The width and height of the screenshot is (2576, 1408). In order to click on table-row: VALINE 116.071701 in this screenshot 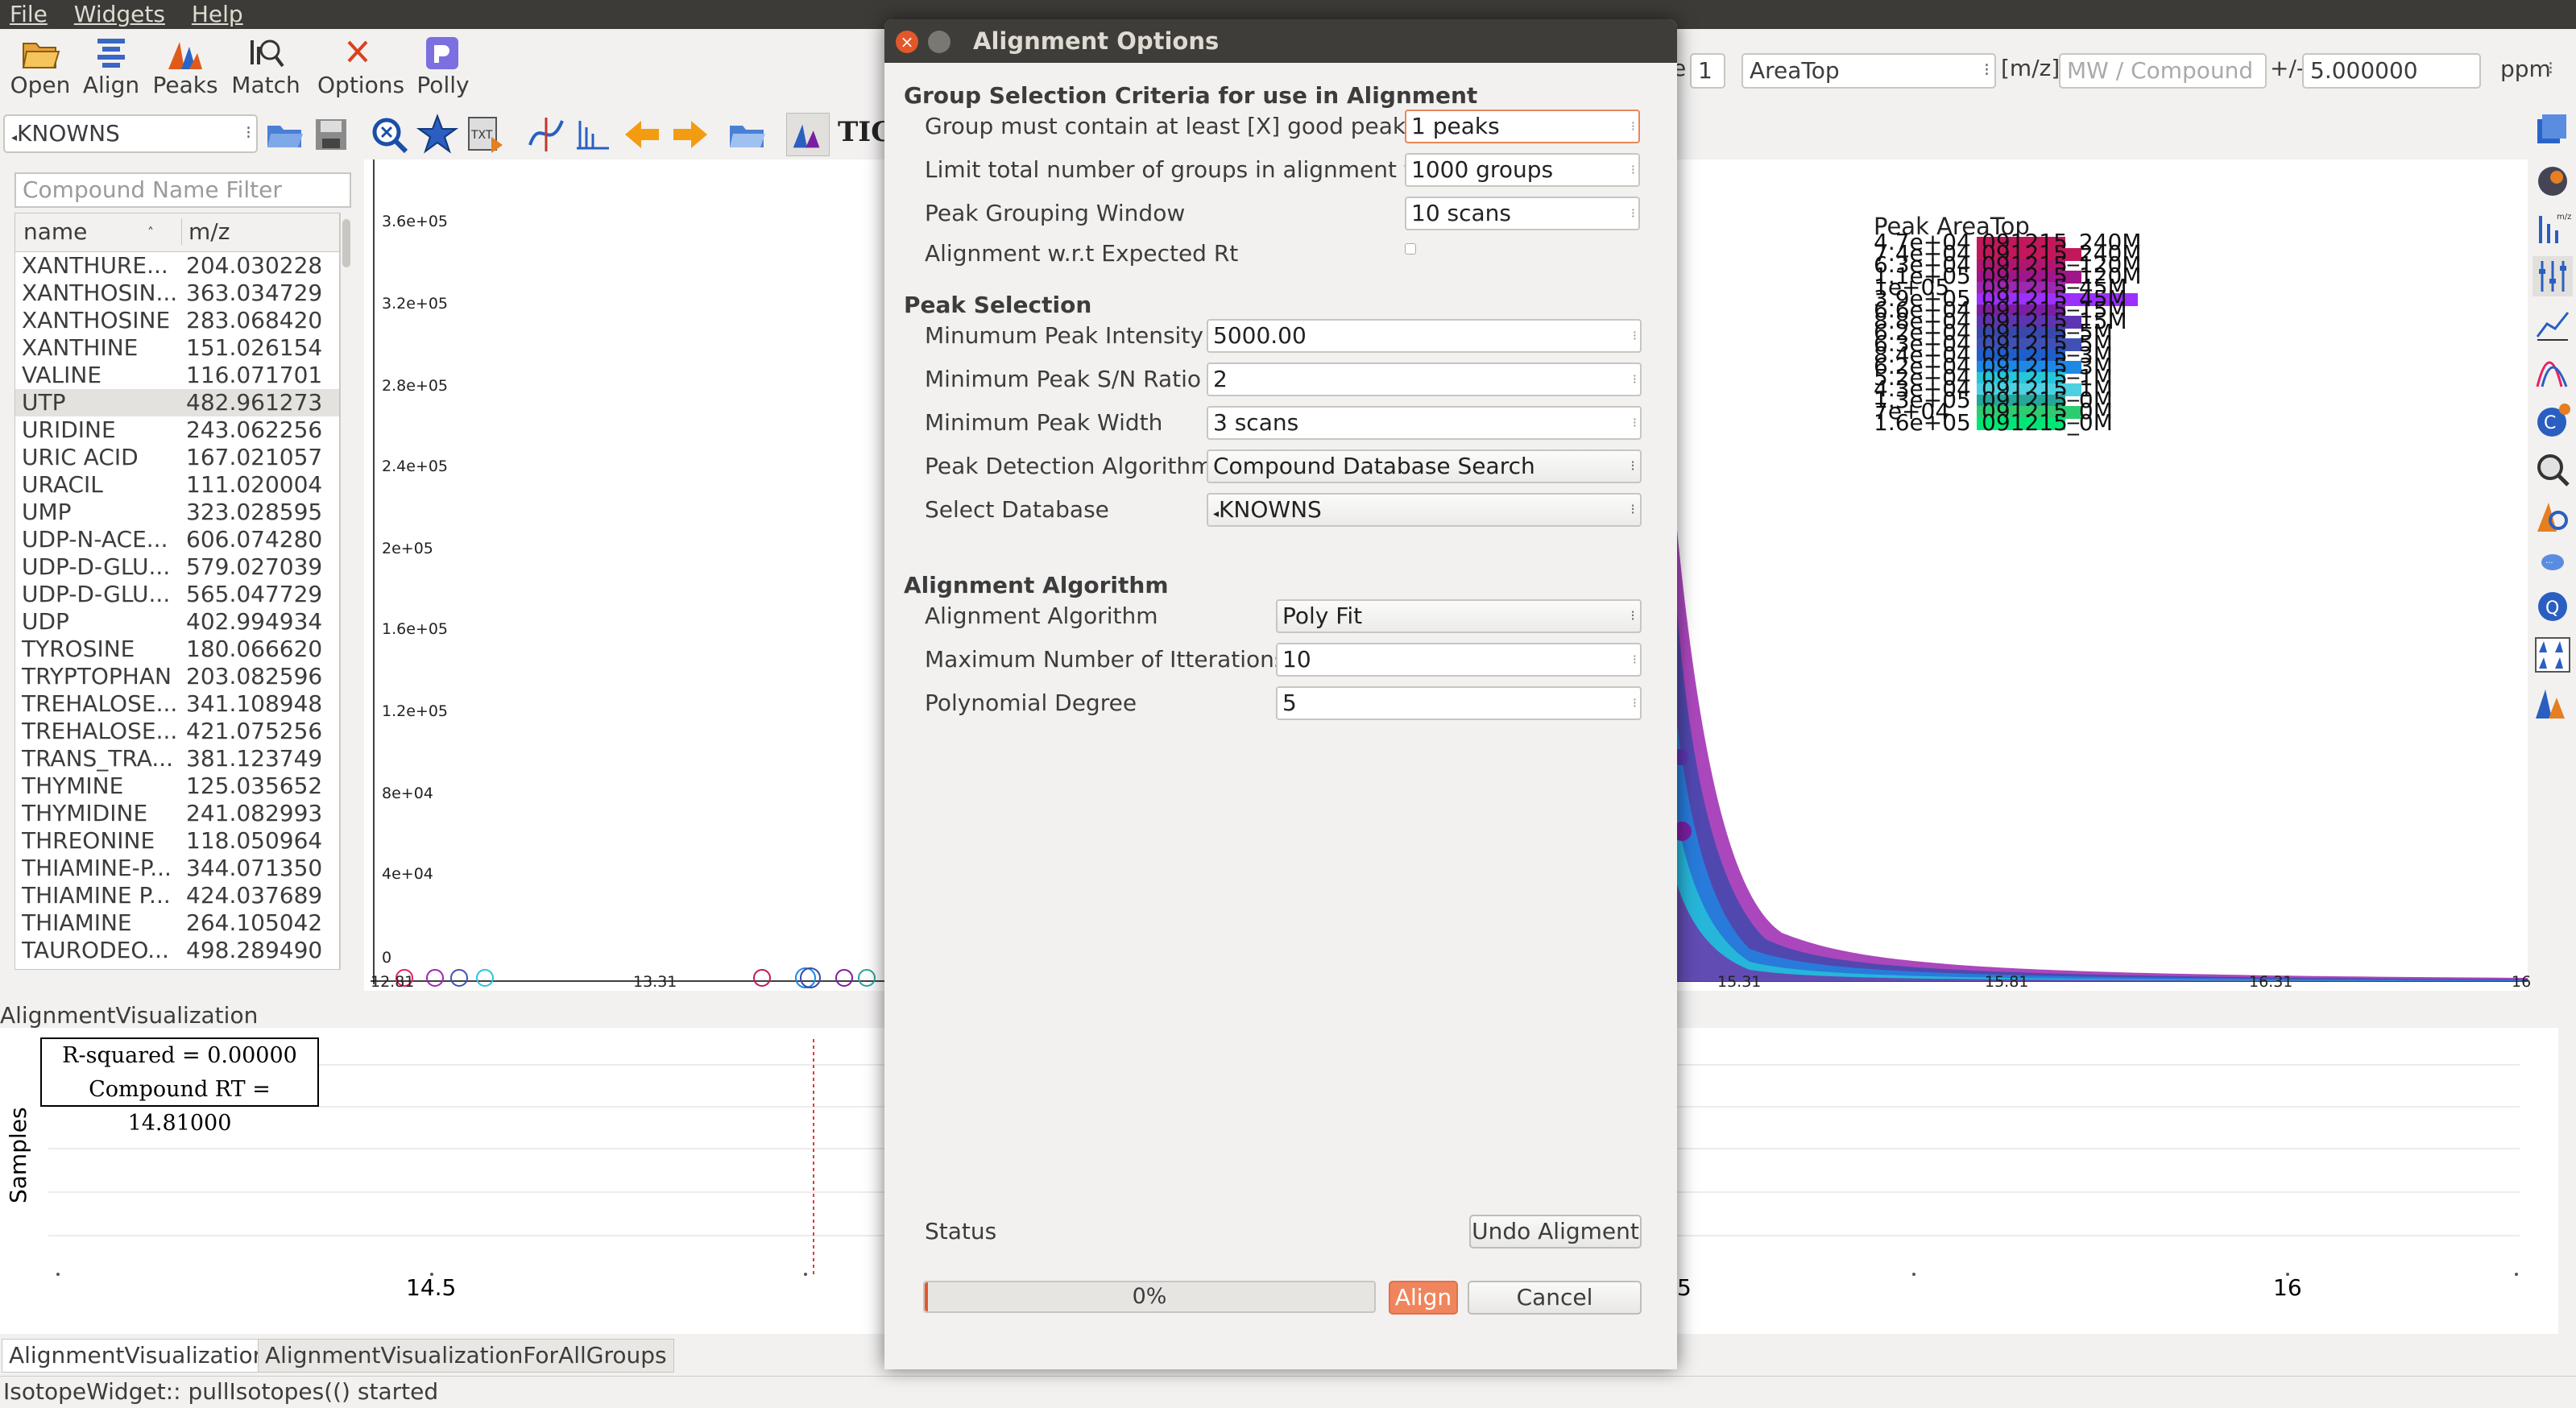, I will do `click(177, 375)`.